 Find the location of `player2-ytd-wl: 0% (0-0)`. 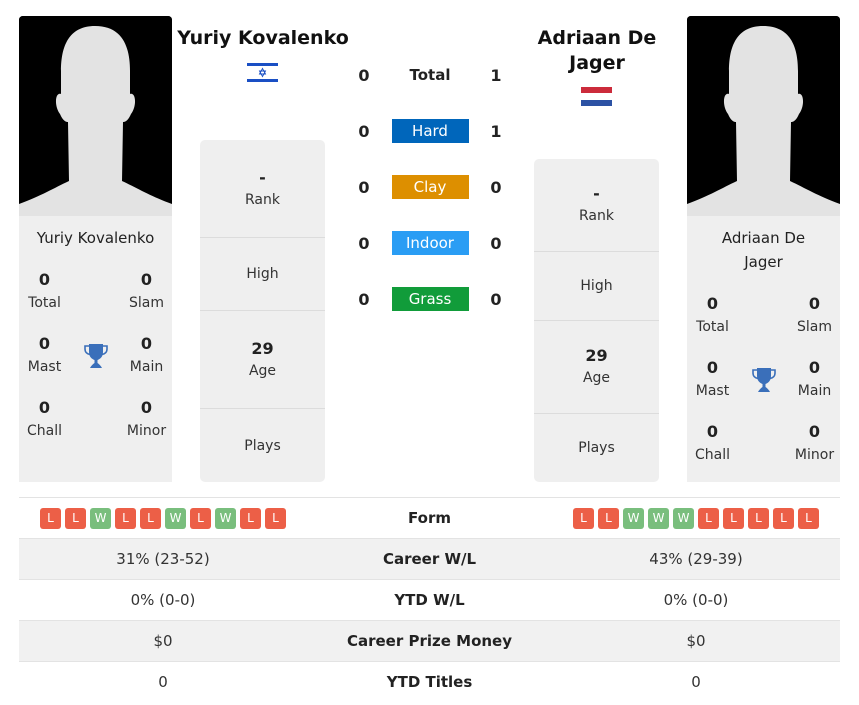

player2-ytd-wl: 0% (0-0) is located at coordinates (696, 600).